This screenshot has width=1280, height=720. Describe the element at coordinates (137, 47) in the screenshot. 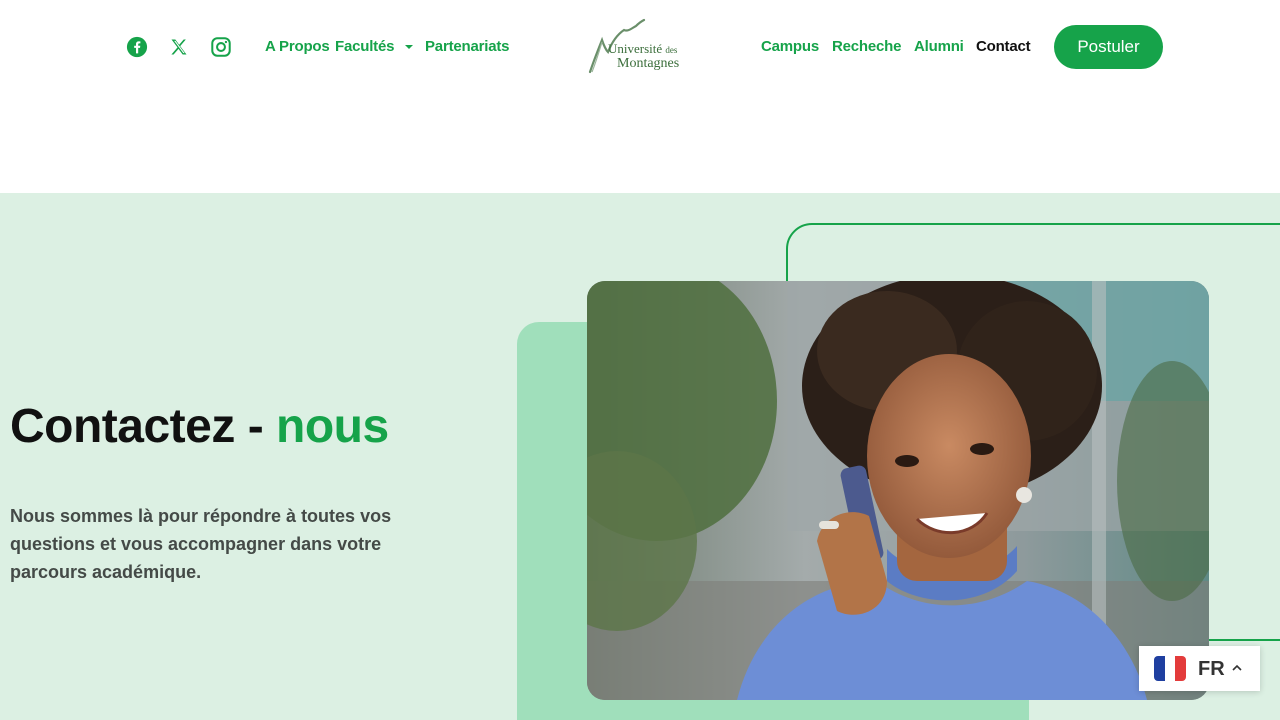

I see `facebook-icon` at that location.